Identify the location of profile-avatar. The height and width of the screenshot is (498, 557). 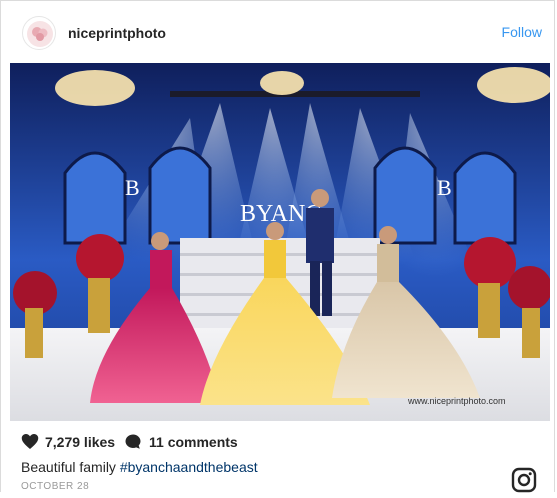
(39, 33).